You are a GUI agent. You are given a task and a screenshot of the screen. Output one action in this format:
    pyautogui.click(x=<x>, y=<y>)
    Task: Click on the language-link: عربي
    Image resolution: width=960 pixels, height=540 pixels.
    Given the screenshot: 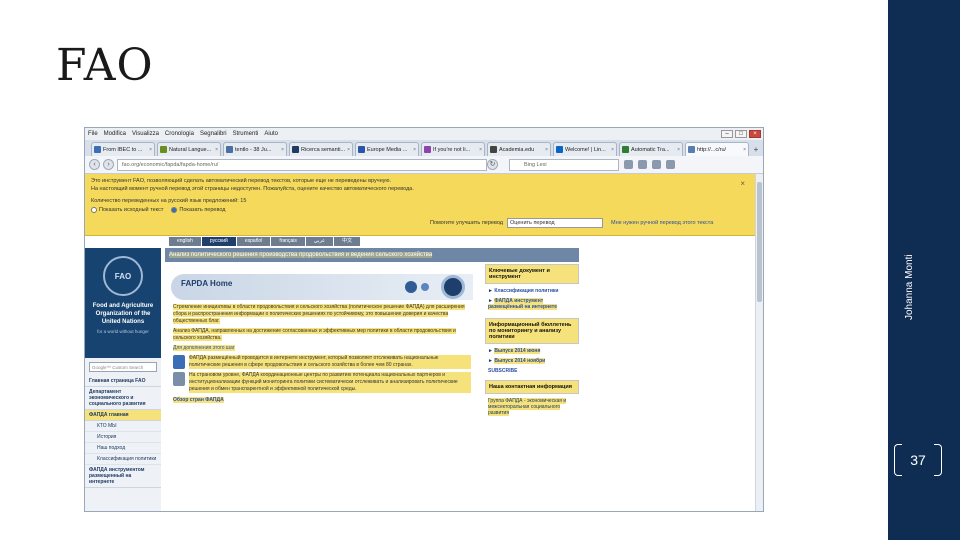 What is the action you would take?
    pyautogui.click(x=319, y=241)
    